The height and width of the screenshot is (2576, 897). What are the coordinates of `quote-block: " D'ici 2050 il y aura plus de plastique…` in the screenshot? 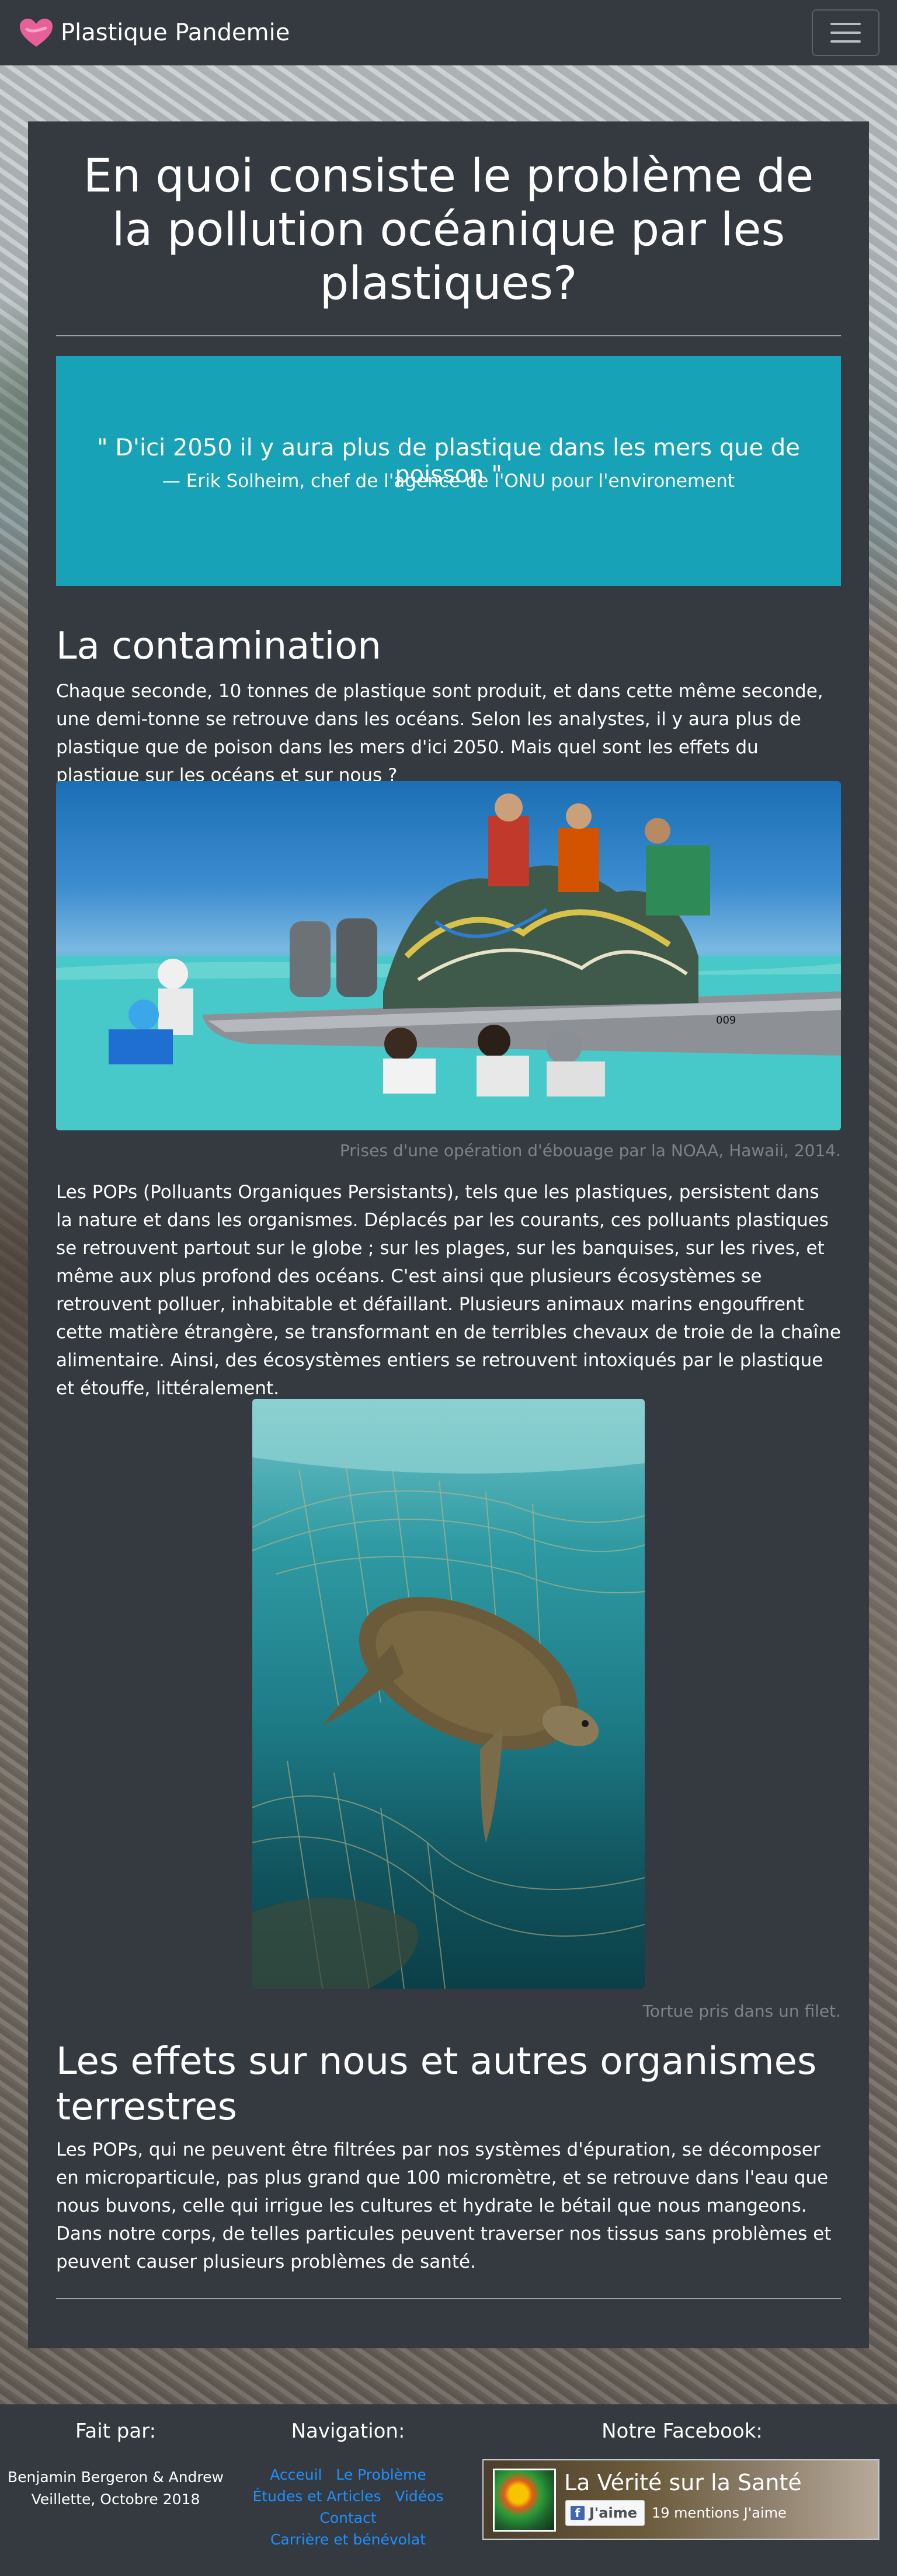 It's located at (448, 471).